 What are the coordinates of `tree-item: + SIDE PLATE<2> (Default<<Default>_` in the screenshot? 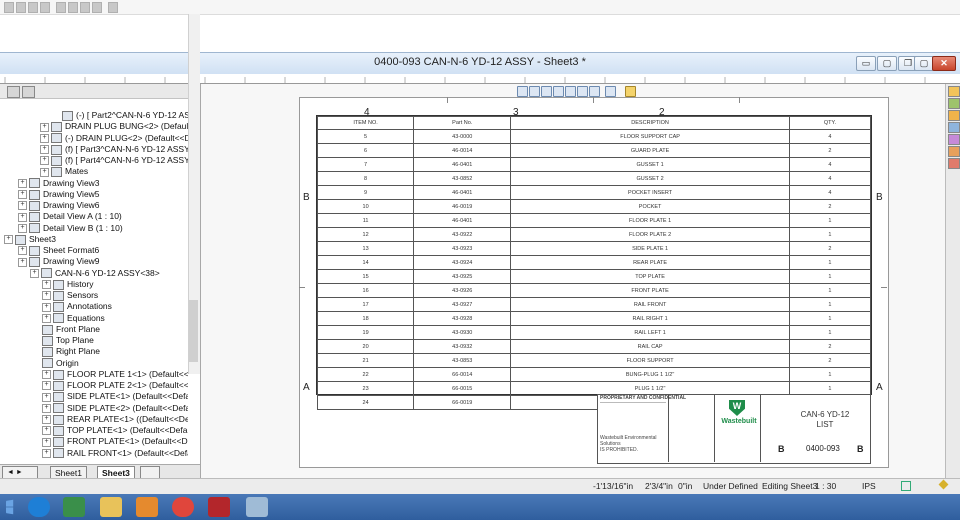 It's located at (115, 408).